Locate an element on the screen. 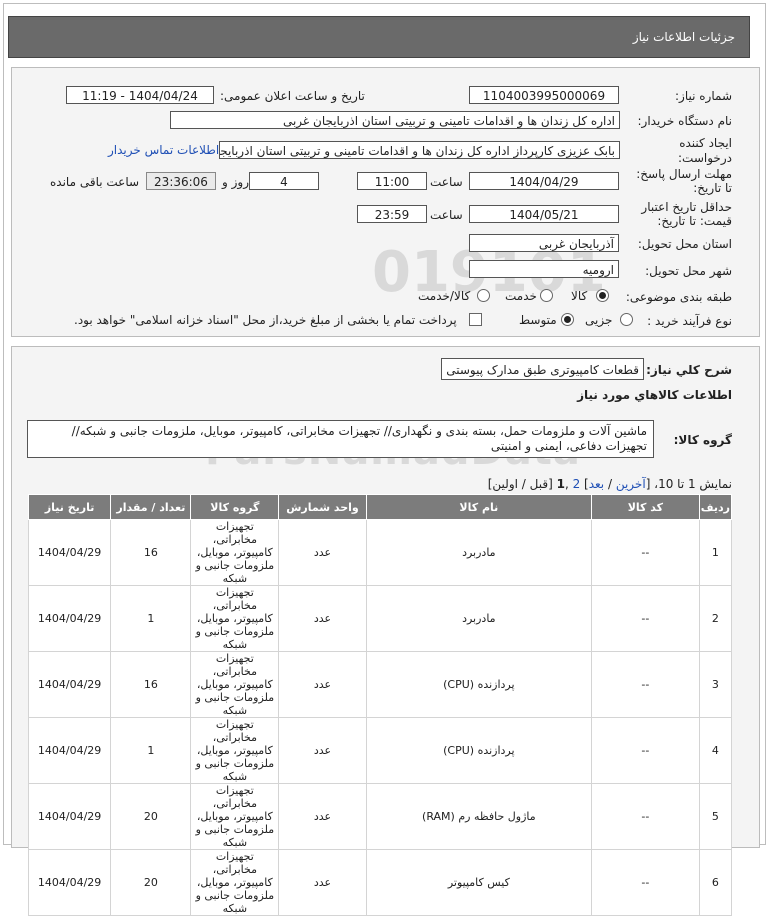  validity-time-field: 23:59 is located at coordinates (392, 214).